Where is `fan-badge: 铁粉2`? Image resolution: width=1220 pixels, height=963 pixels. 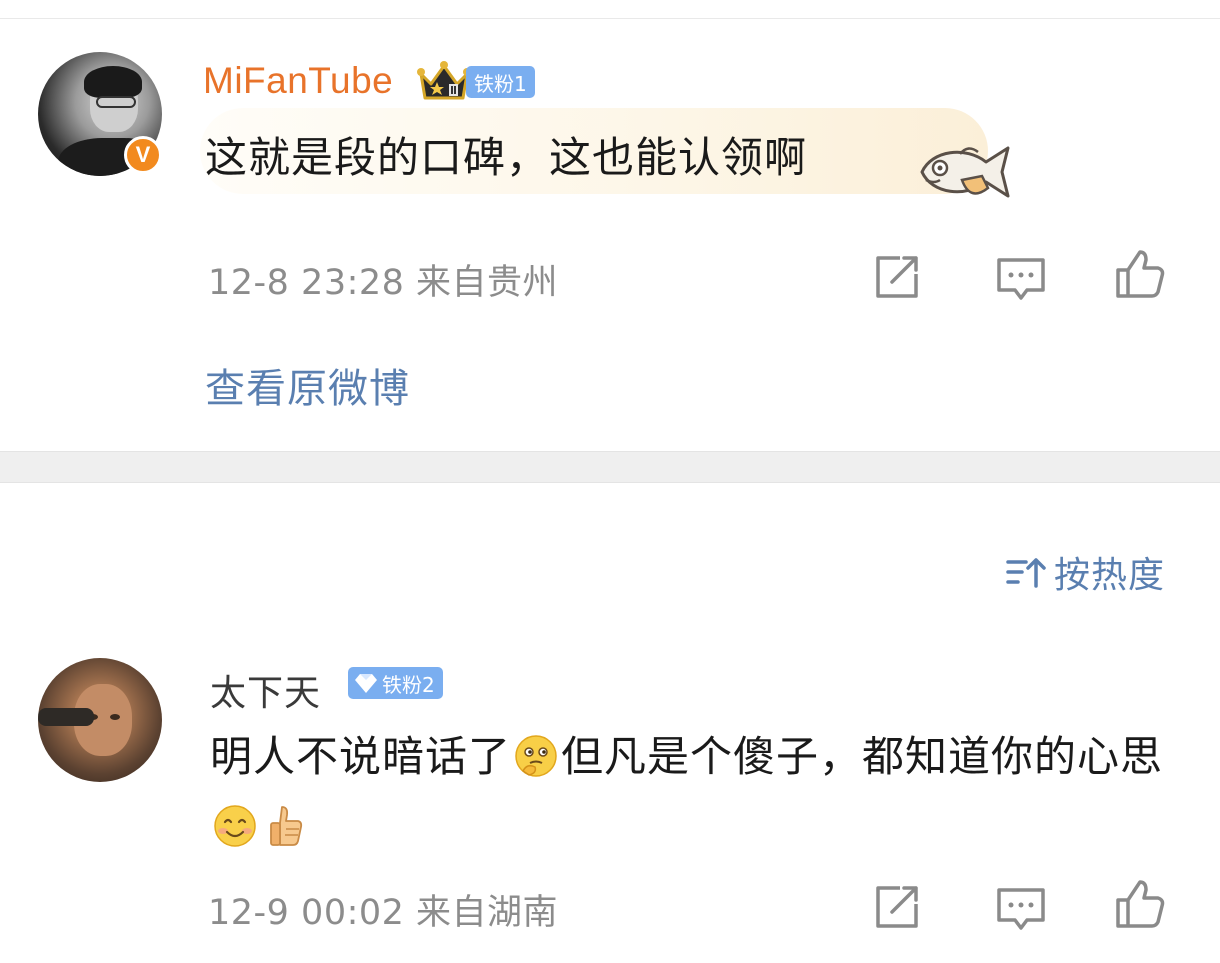 fan-badge: 铁粉2 is located at coordinates (395, 683).